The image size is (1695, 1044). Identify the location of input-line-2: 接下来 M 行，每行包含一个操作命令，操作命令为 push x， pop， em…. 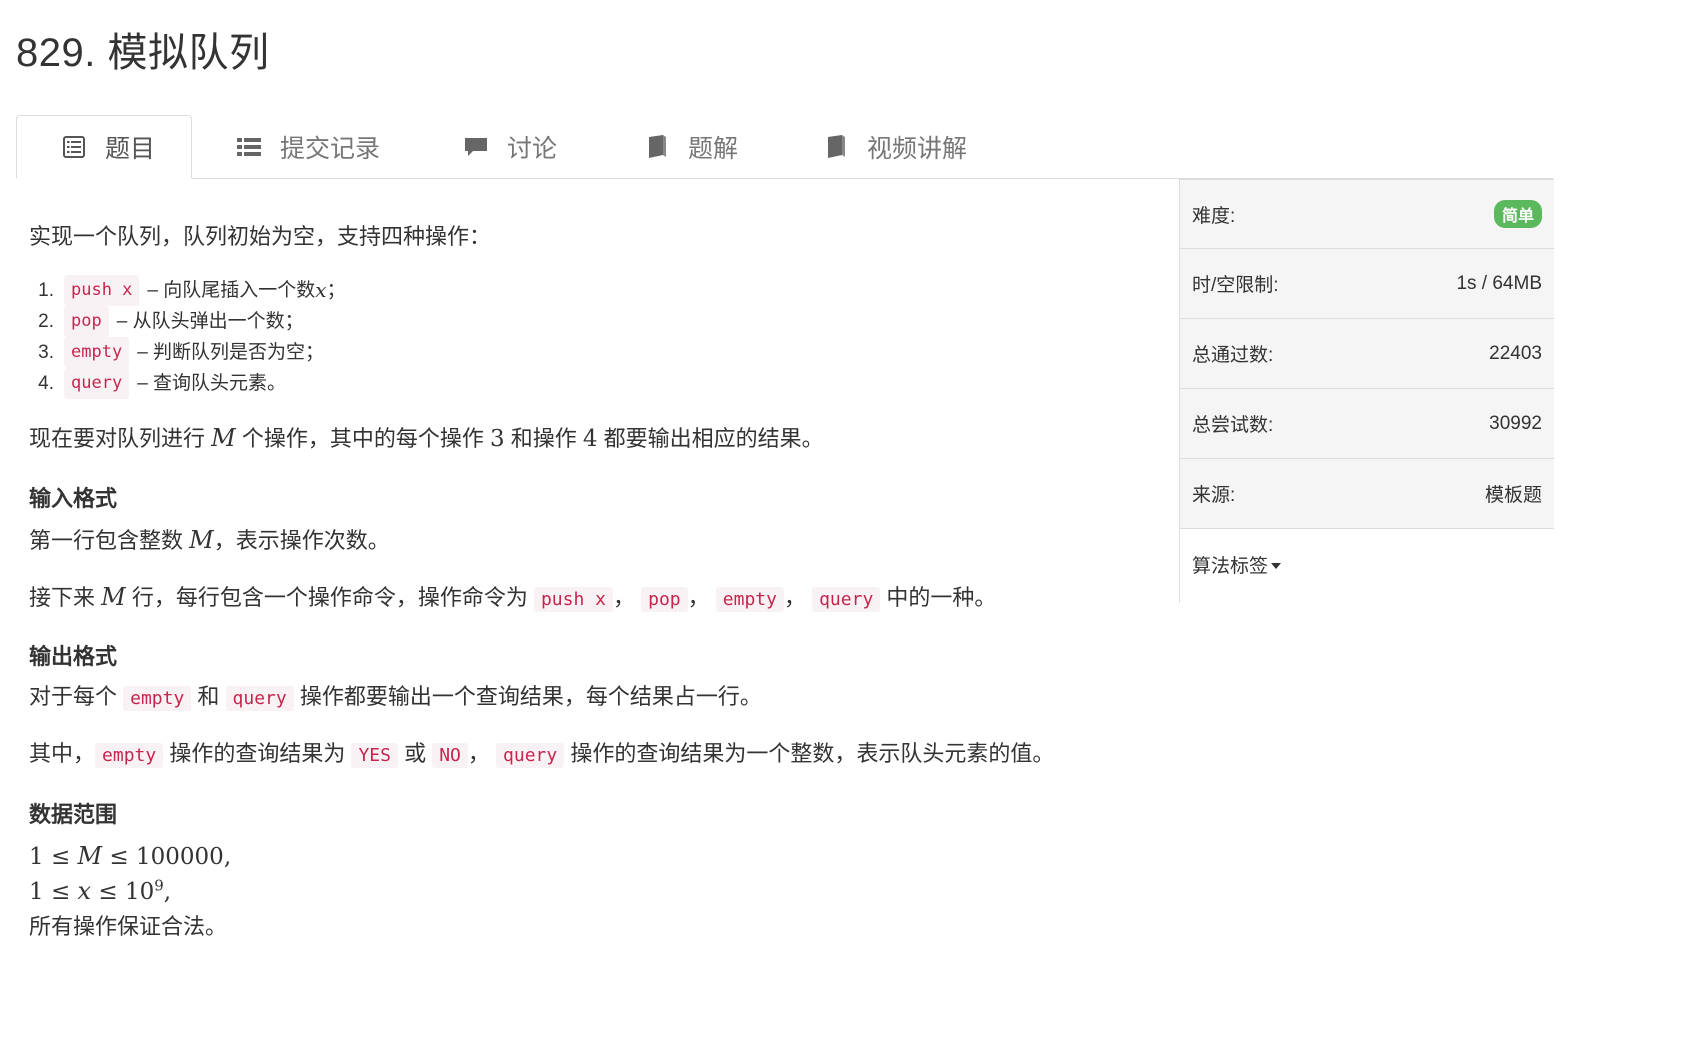
(512, 597).